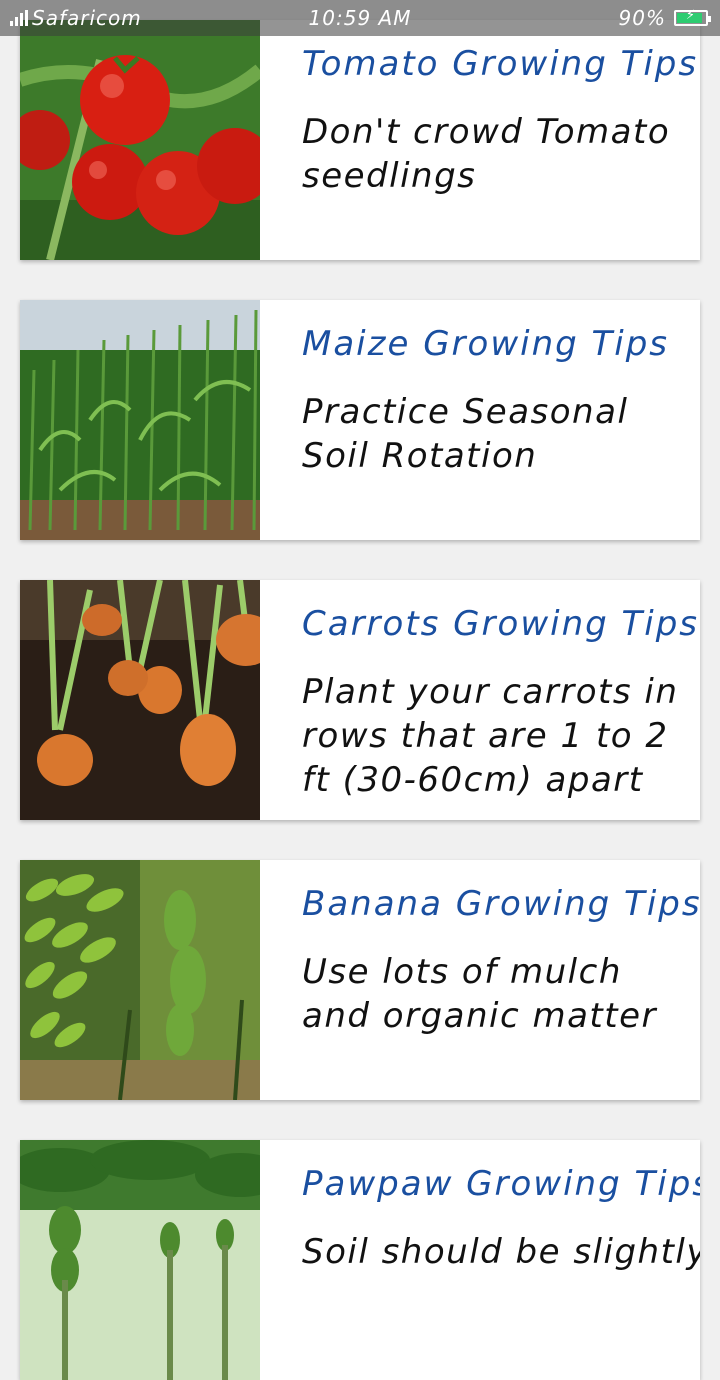 The height and width of the screenshot is (1380, 720). What do you see at coordinates (140, 1260) in the screenshot?
I see `pawpaw-image` at bounding box center [140, 1260].